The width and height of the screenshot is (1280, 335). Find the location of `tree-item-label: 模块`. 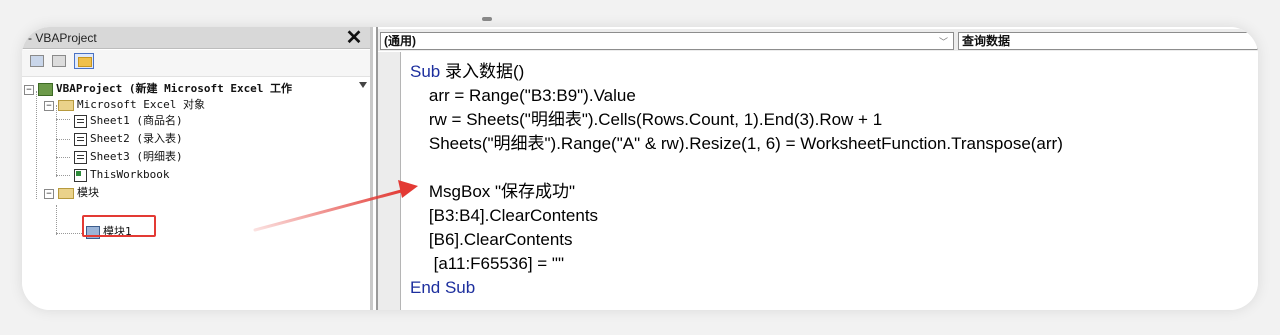

tree-item-label: 模块 is located at coordinates (88, 192).